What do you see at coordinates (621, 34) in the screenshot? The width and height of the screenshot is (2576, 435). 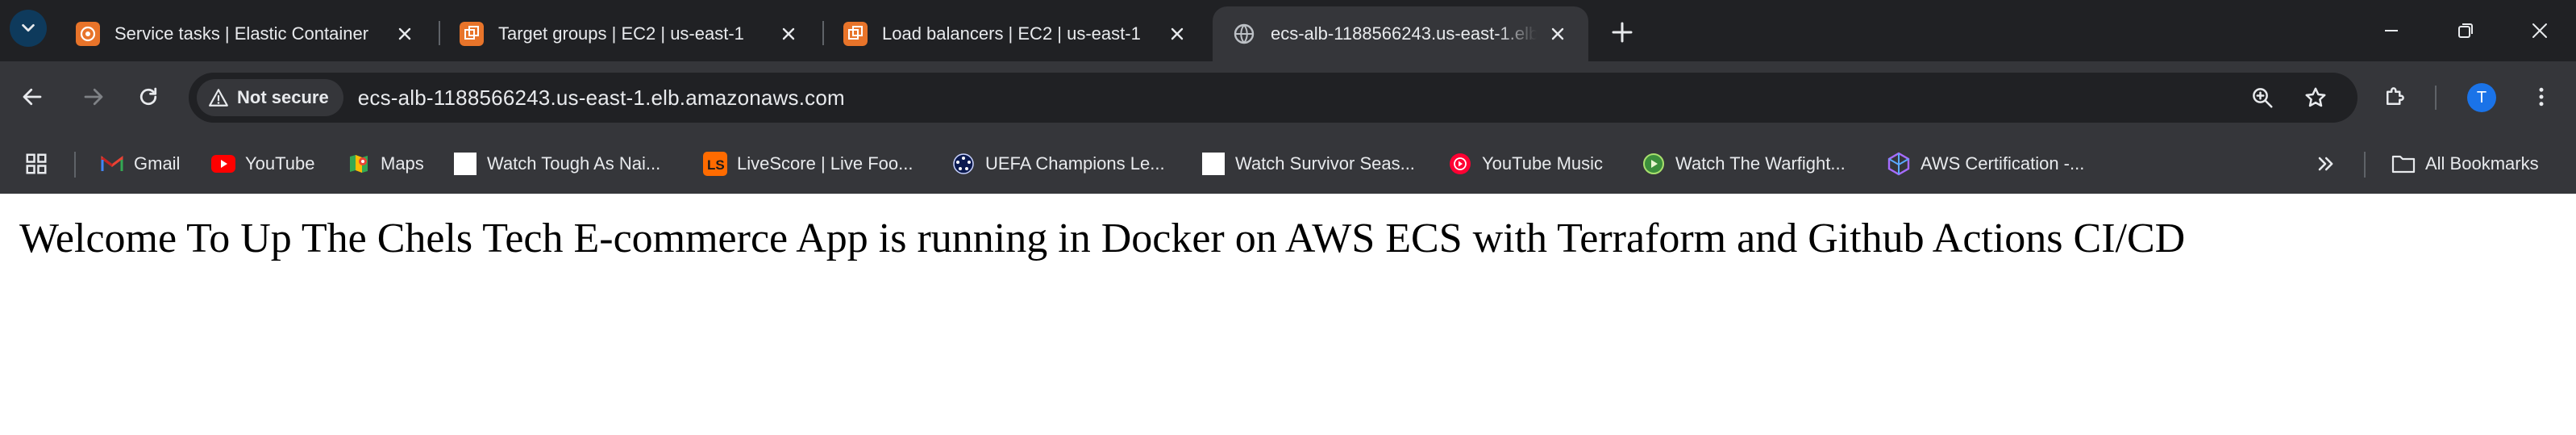 I see `tab-title: Target groups | EC2 | us-east-1` at bounding box center [621, 34].